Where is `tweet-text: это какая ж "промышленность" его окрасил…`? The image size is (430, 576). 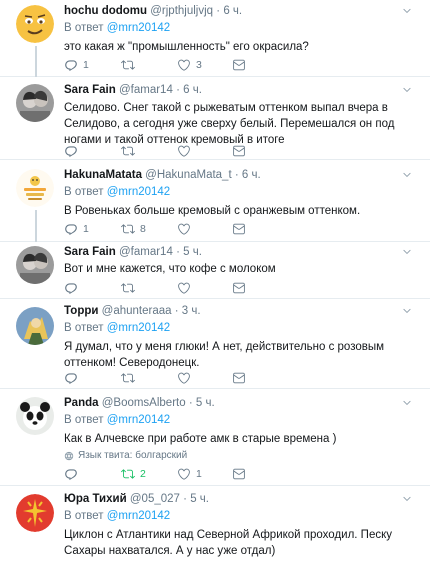
tweet-text: это какая ж "промышленность" его окрасил… is located at coordinates (186, 47).